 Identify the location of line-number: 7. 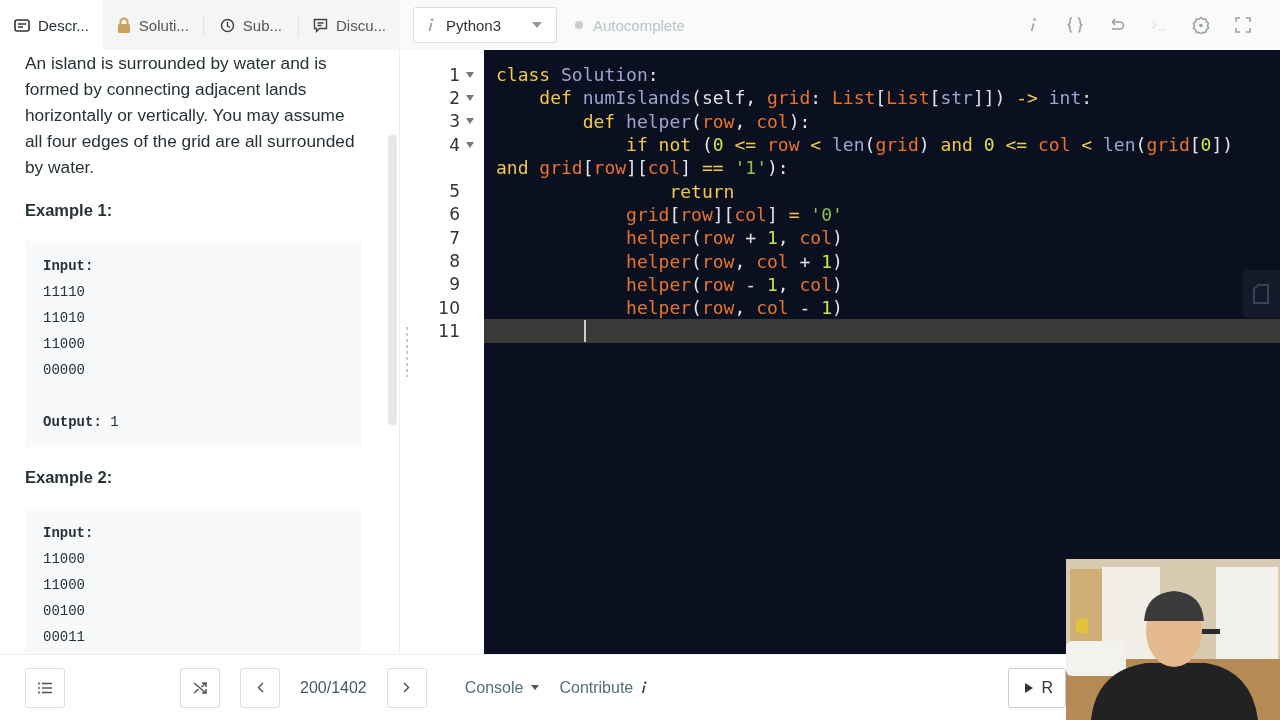
(454, 237).